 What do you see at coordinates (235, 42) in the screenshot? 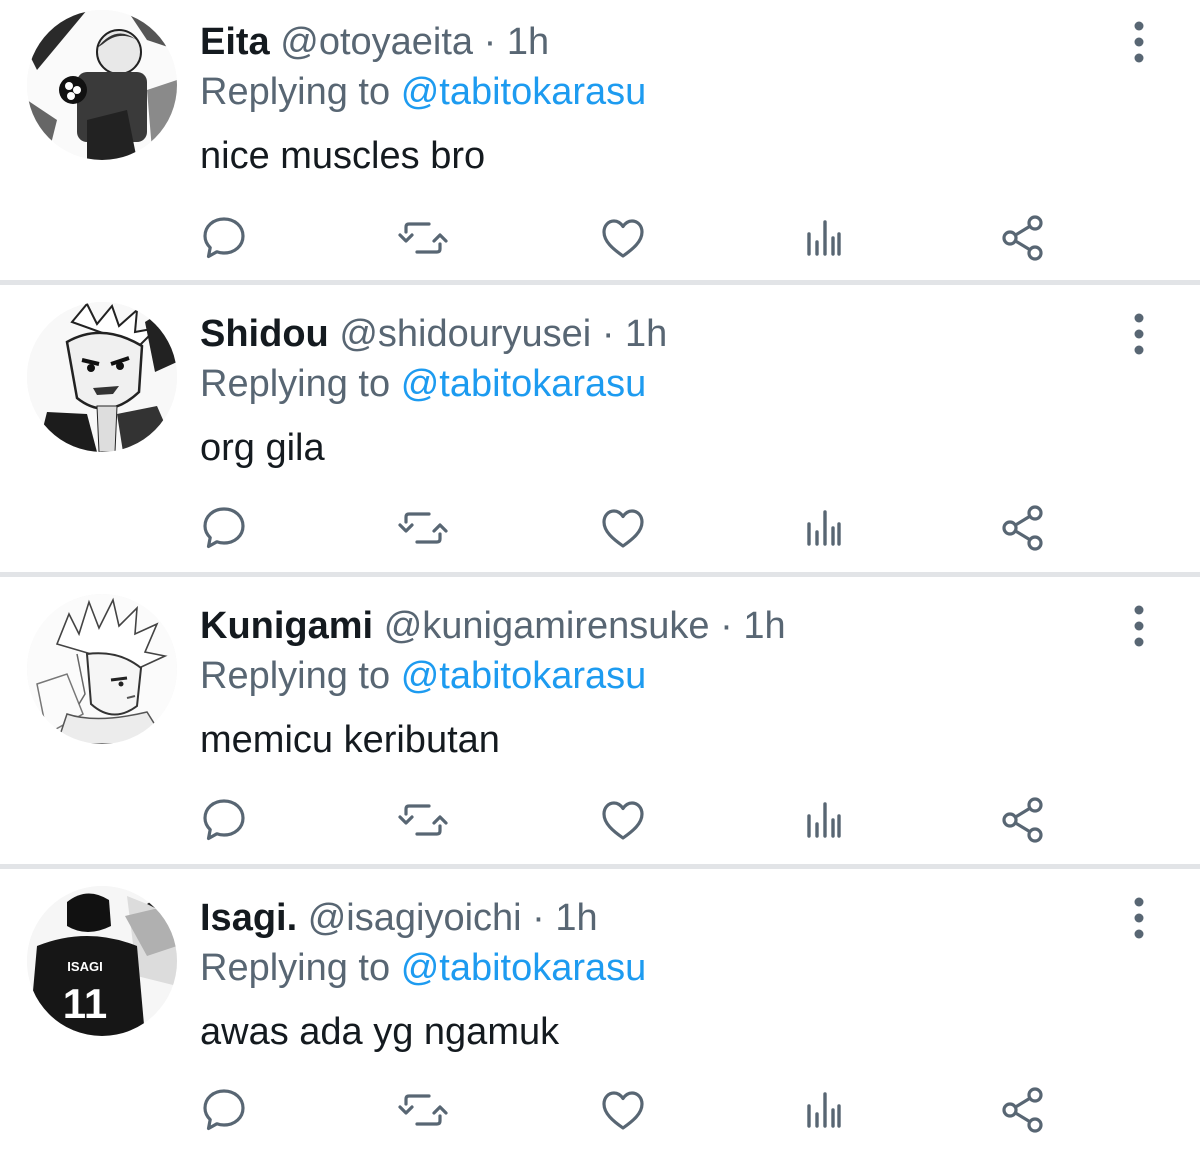
I see `display-name: Eita` at bounding box center [235, 42].